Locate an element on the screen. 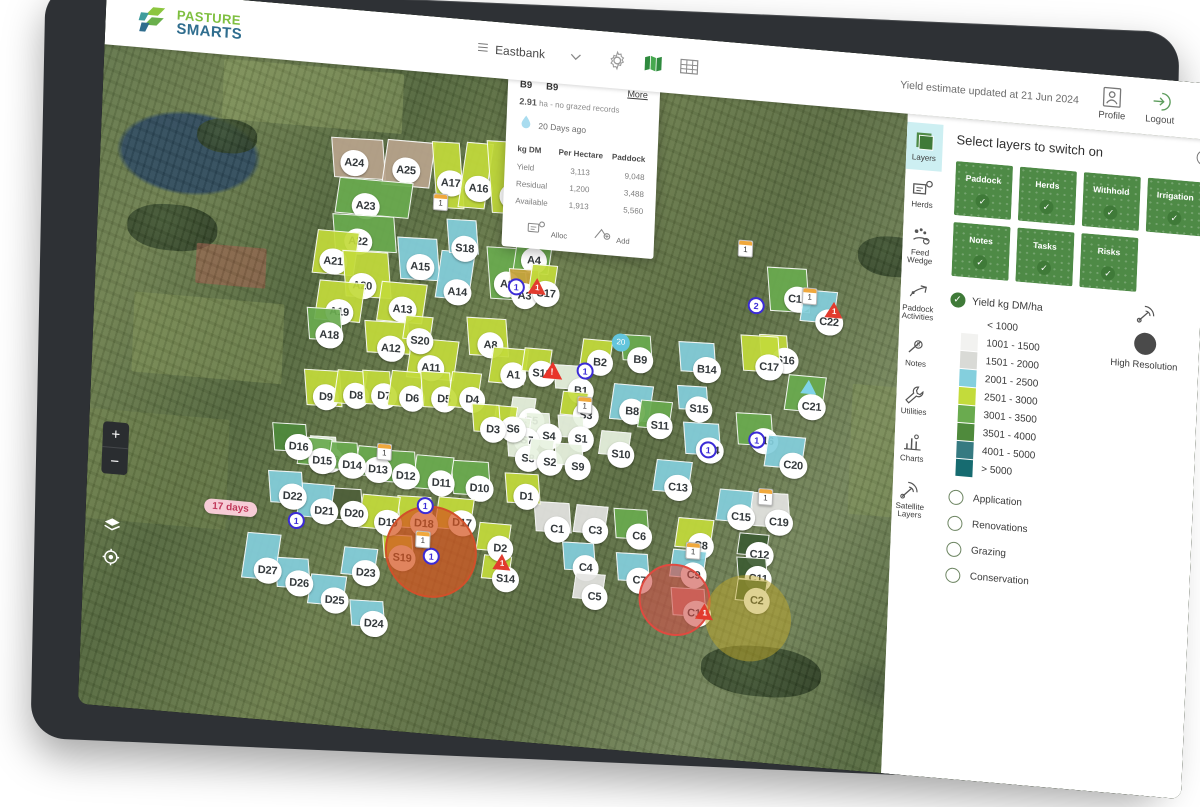  last-rain-row: 20 Days ago is located at coordinates (583, 129).